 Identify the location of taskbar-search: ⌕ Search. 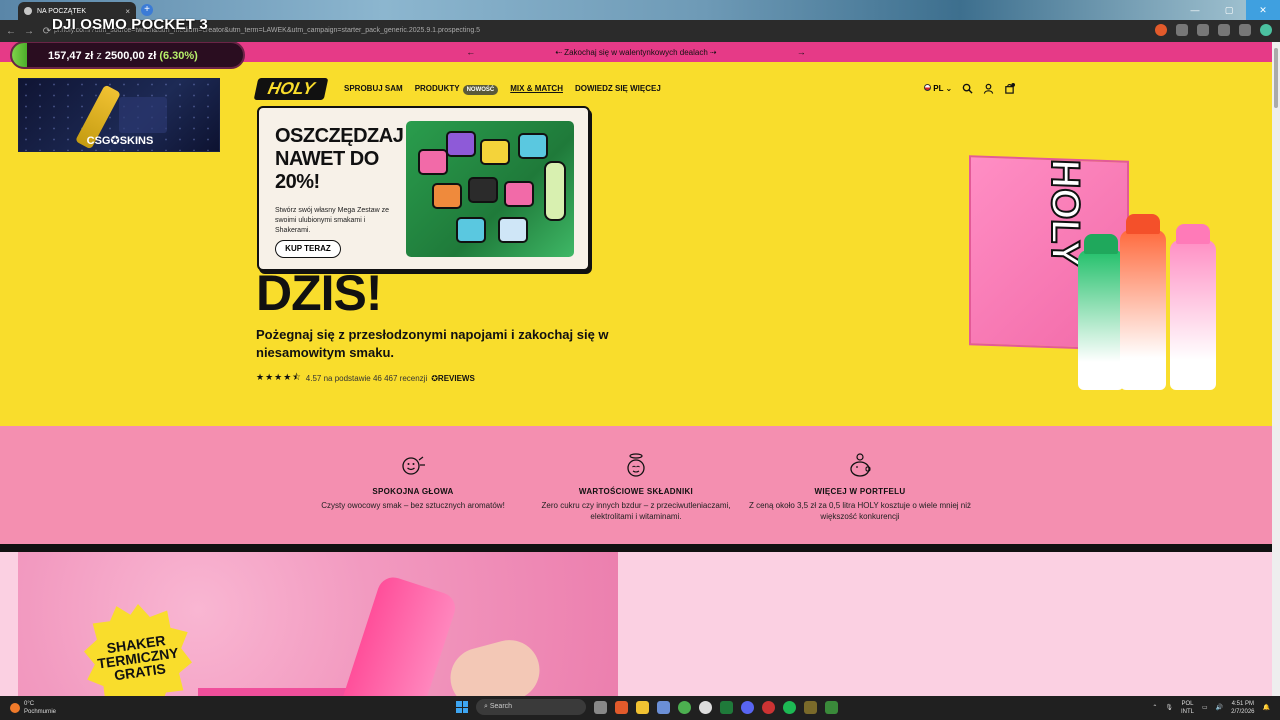
(531, 707).